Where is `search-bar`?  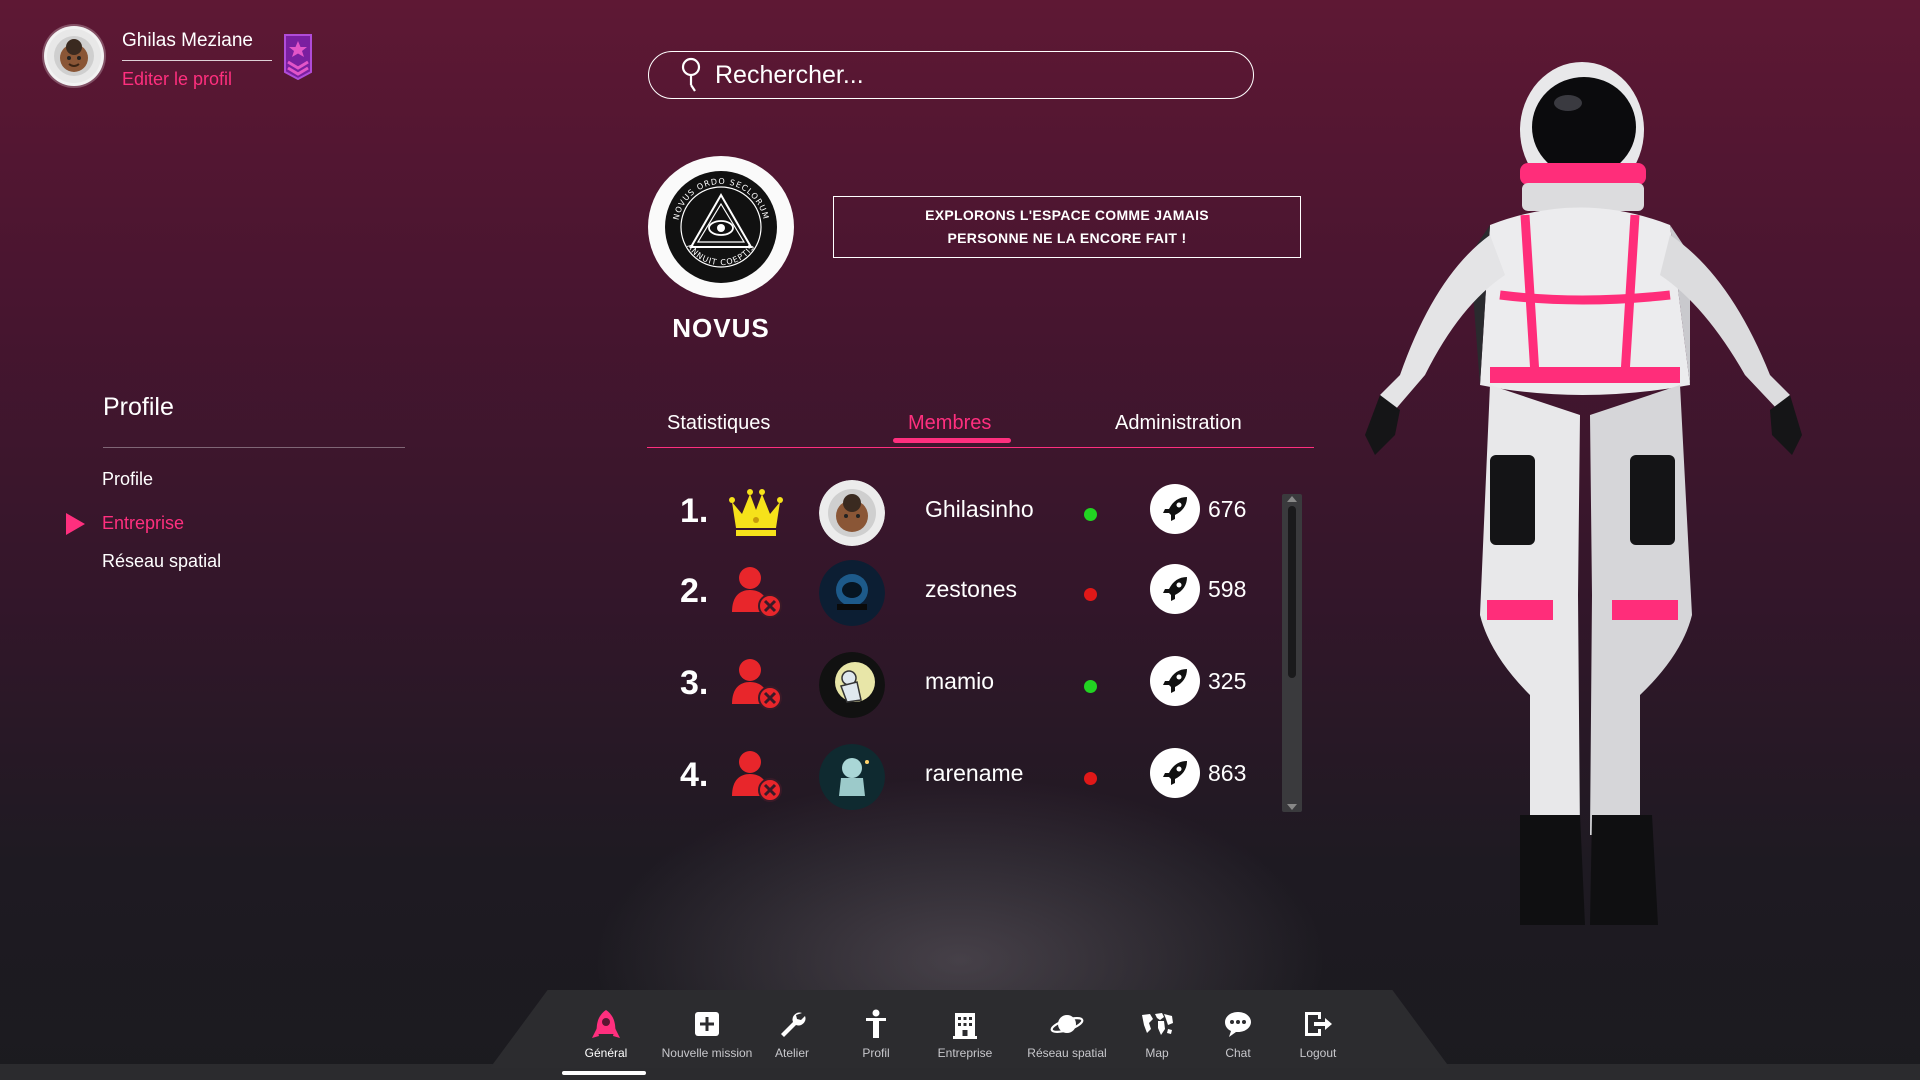 search-bar is located at coordinates (951, 75).